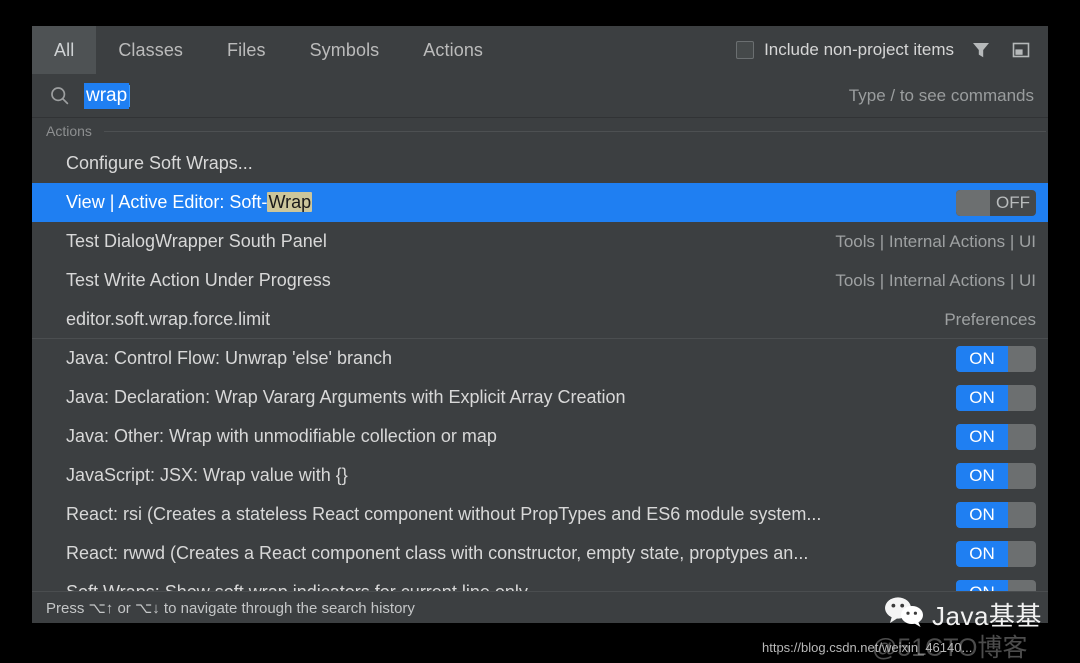  I want to click on toggle-state-label: OFF, so click(1013, 202).